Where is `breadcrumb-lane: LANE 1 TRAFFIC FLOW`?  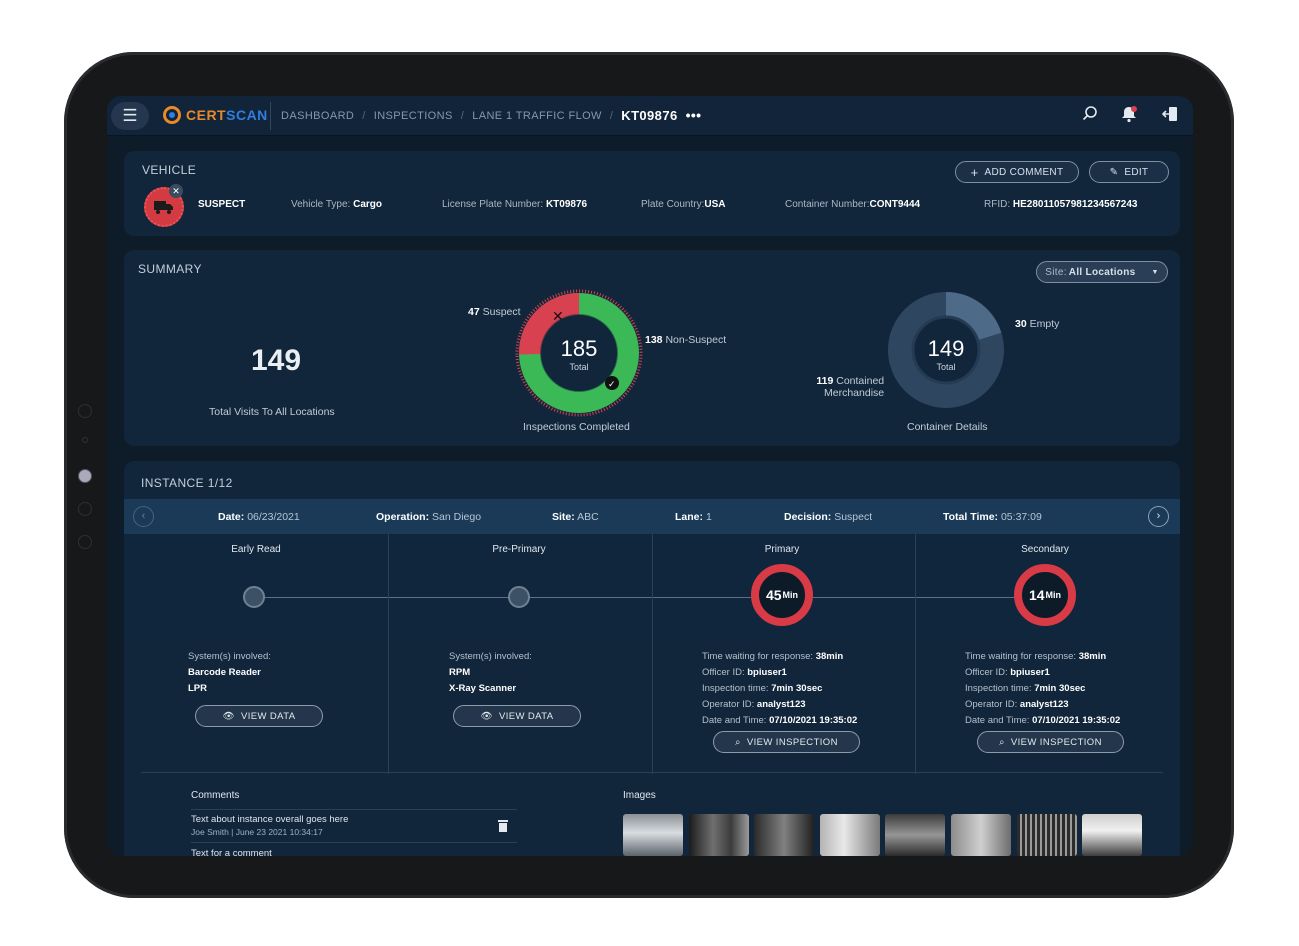
breadcrumb-lane: LANE 1 TRAFFIC FLOW is located at coordinates (537, 116).